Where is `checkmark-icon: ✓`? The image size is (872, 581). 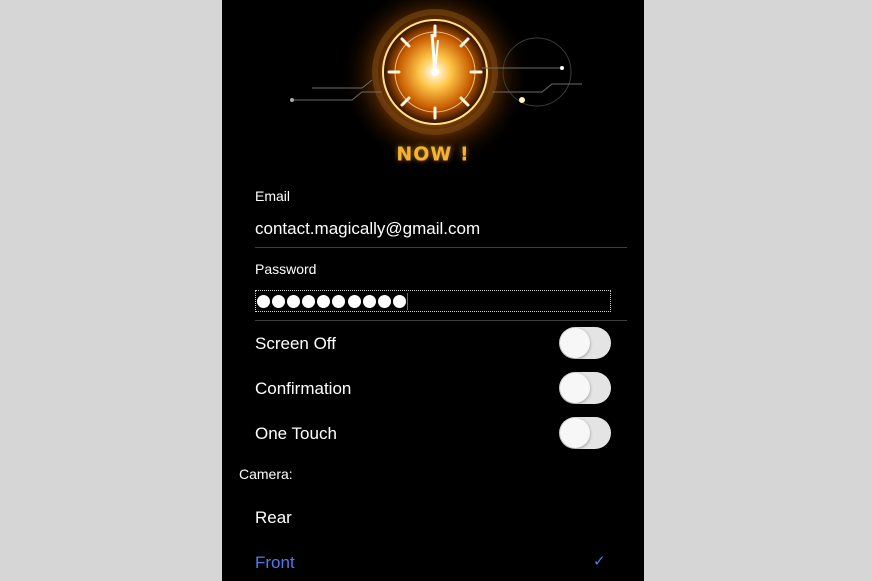 checkmark-icon: ✓ is located at coordinates (599, 561).